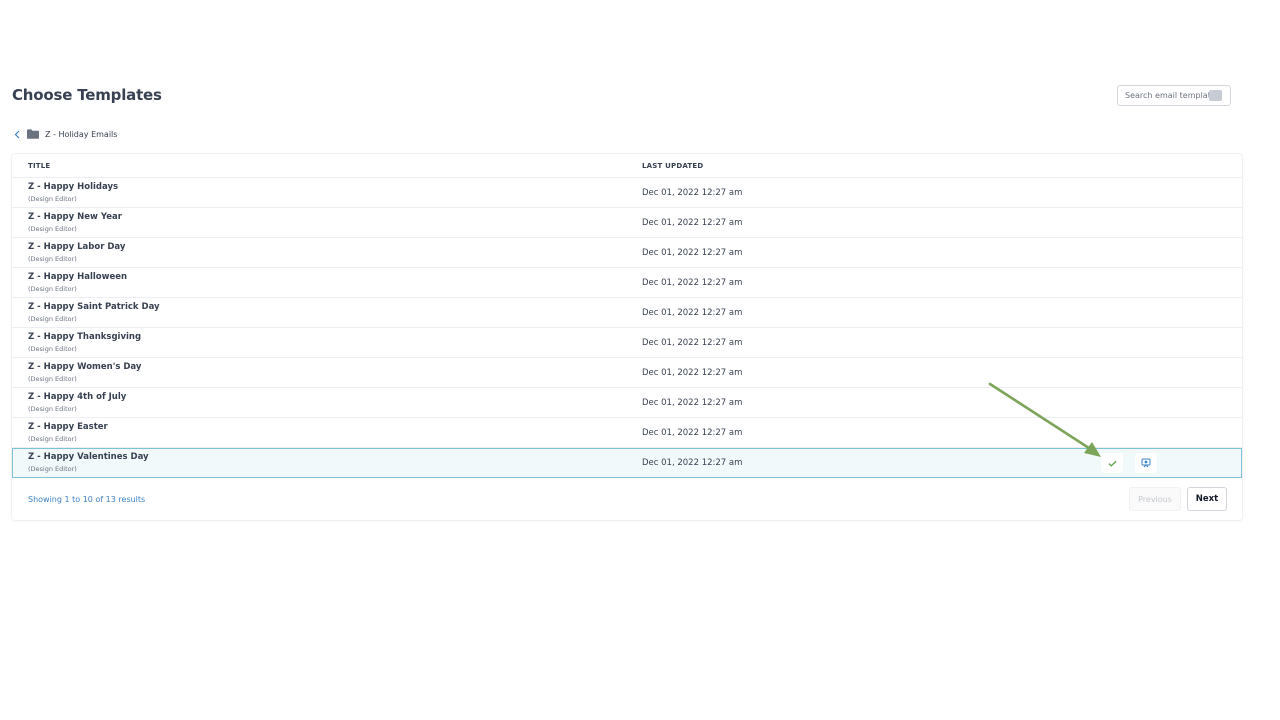 This screenshot has height=720, width=1280. I want to click on row-actions, so click(1129, 463).